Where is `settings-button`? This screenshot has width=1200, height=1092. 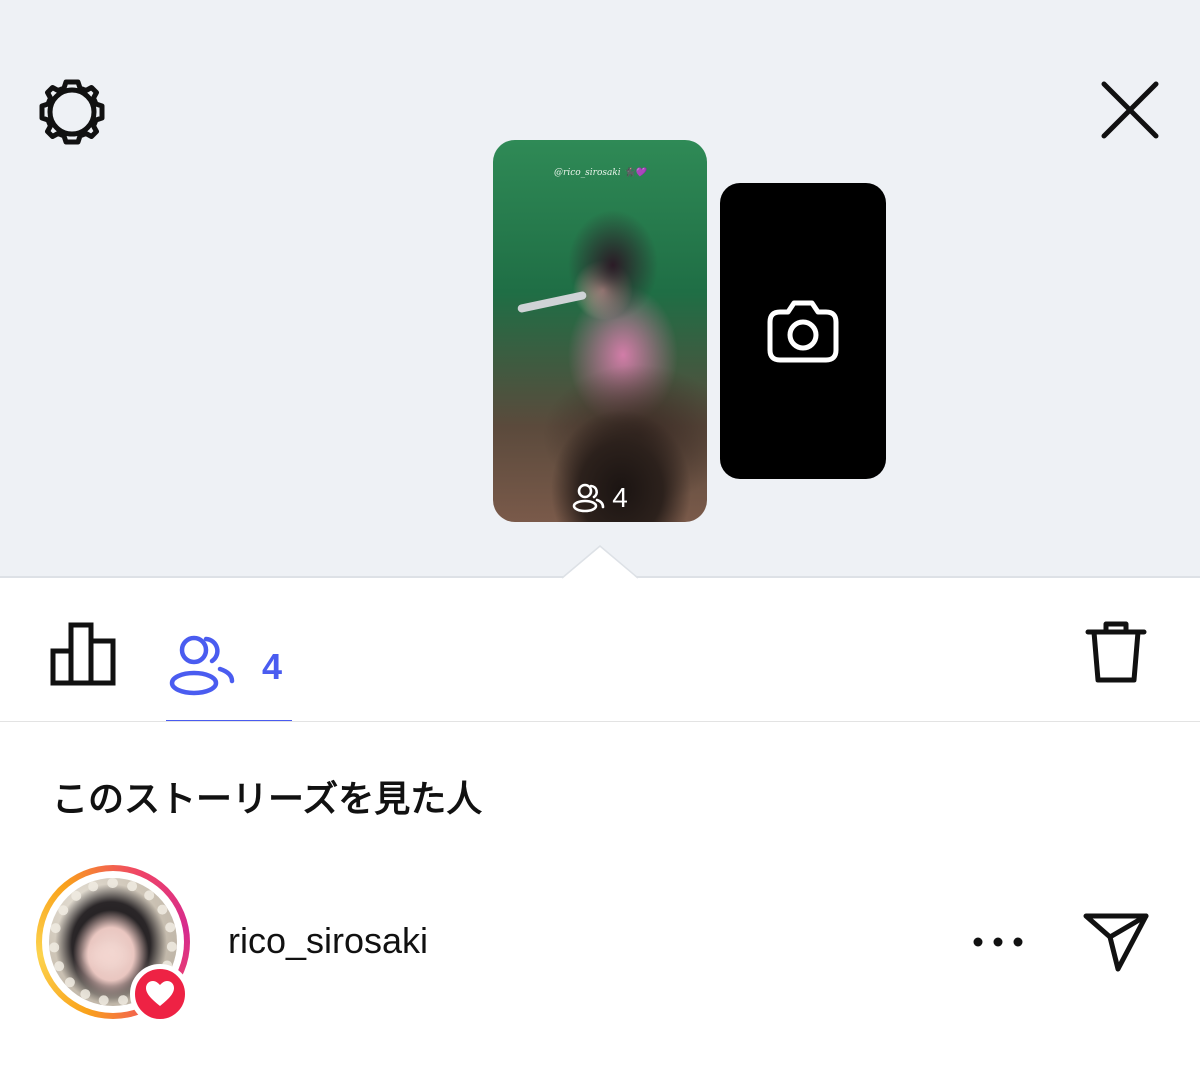 settings-button is located at coordinates (72, 112).